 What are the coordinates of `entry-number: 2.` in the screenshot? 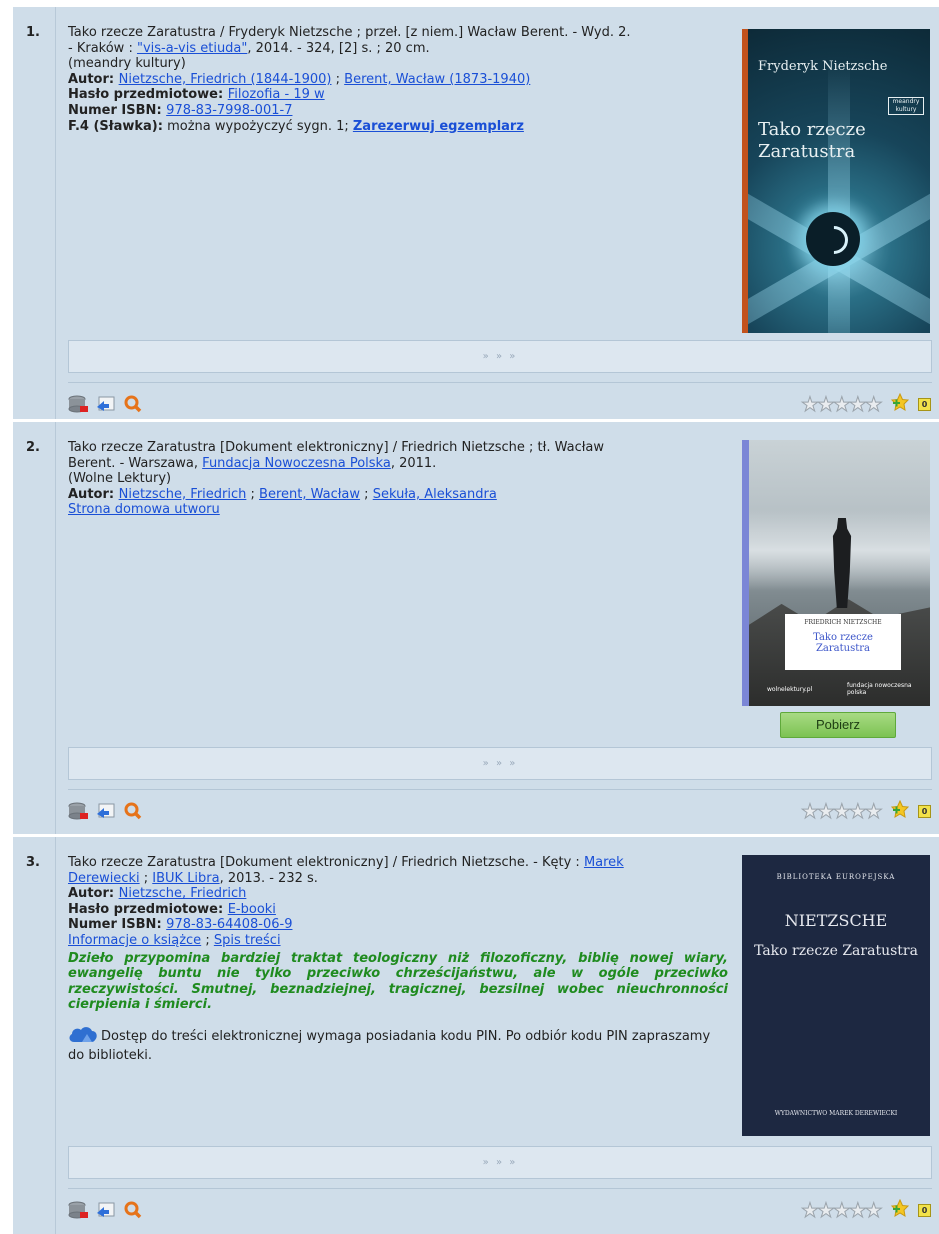 It's located at (33, 447).